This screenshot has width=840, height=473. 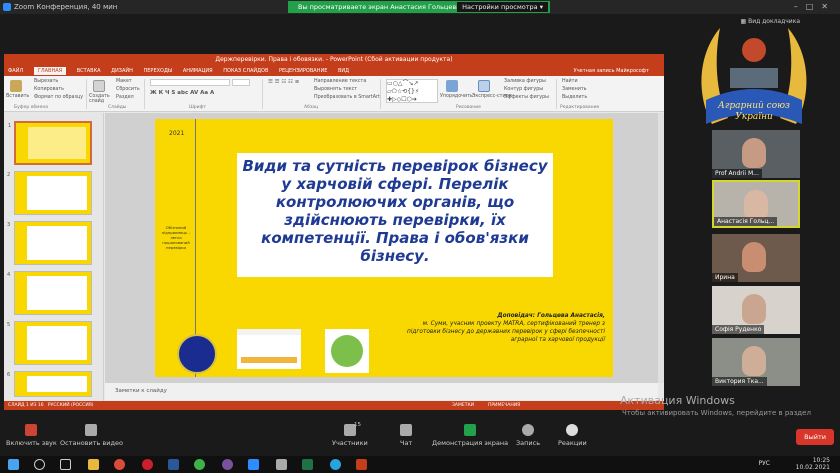 What do you see at coordinates (484, 86) in the screenshot?
I see `quick-styles-icon` at bounding box center [484, 86].